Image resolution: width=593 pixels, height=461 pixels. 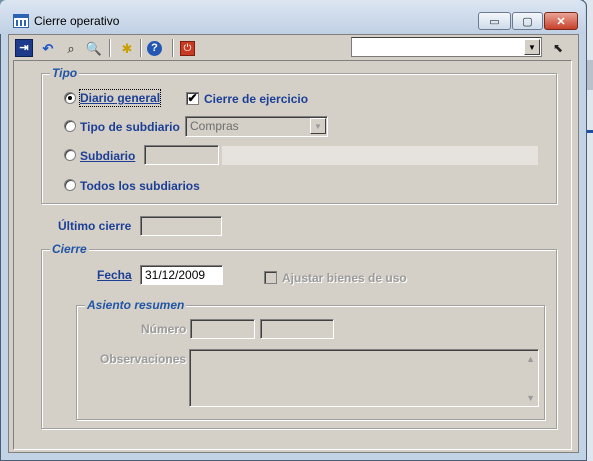 What do you see at coordinates (256, 99) in the screenshot?
I see `cierre-ejercicio-label: Cierre de ejercicio` at bounding box center [256, 99].